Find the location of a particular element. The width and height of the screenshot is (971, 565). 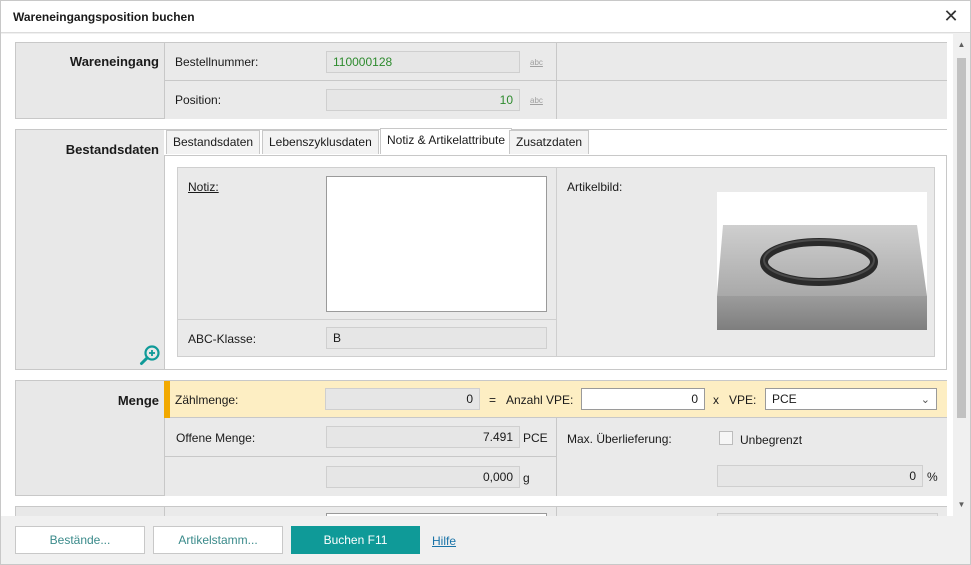

anzahl-vpe-label: Anzahl VPE: is located at coordinates (540, 400).